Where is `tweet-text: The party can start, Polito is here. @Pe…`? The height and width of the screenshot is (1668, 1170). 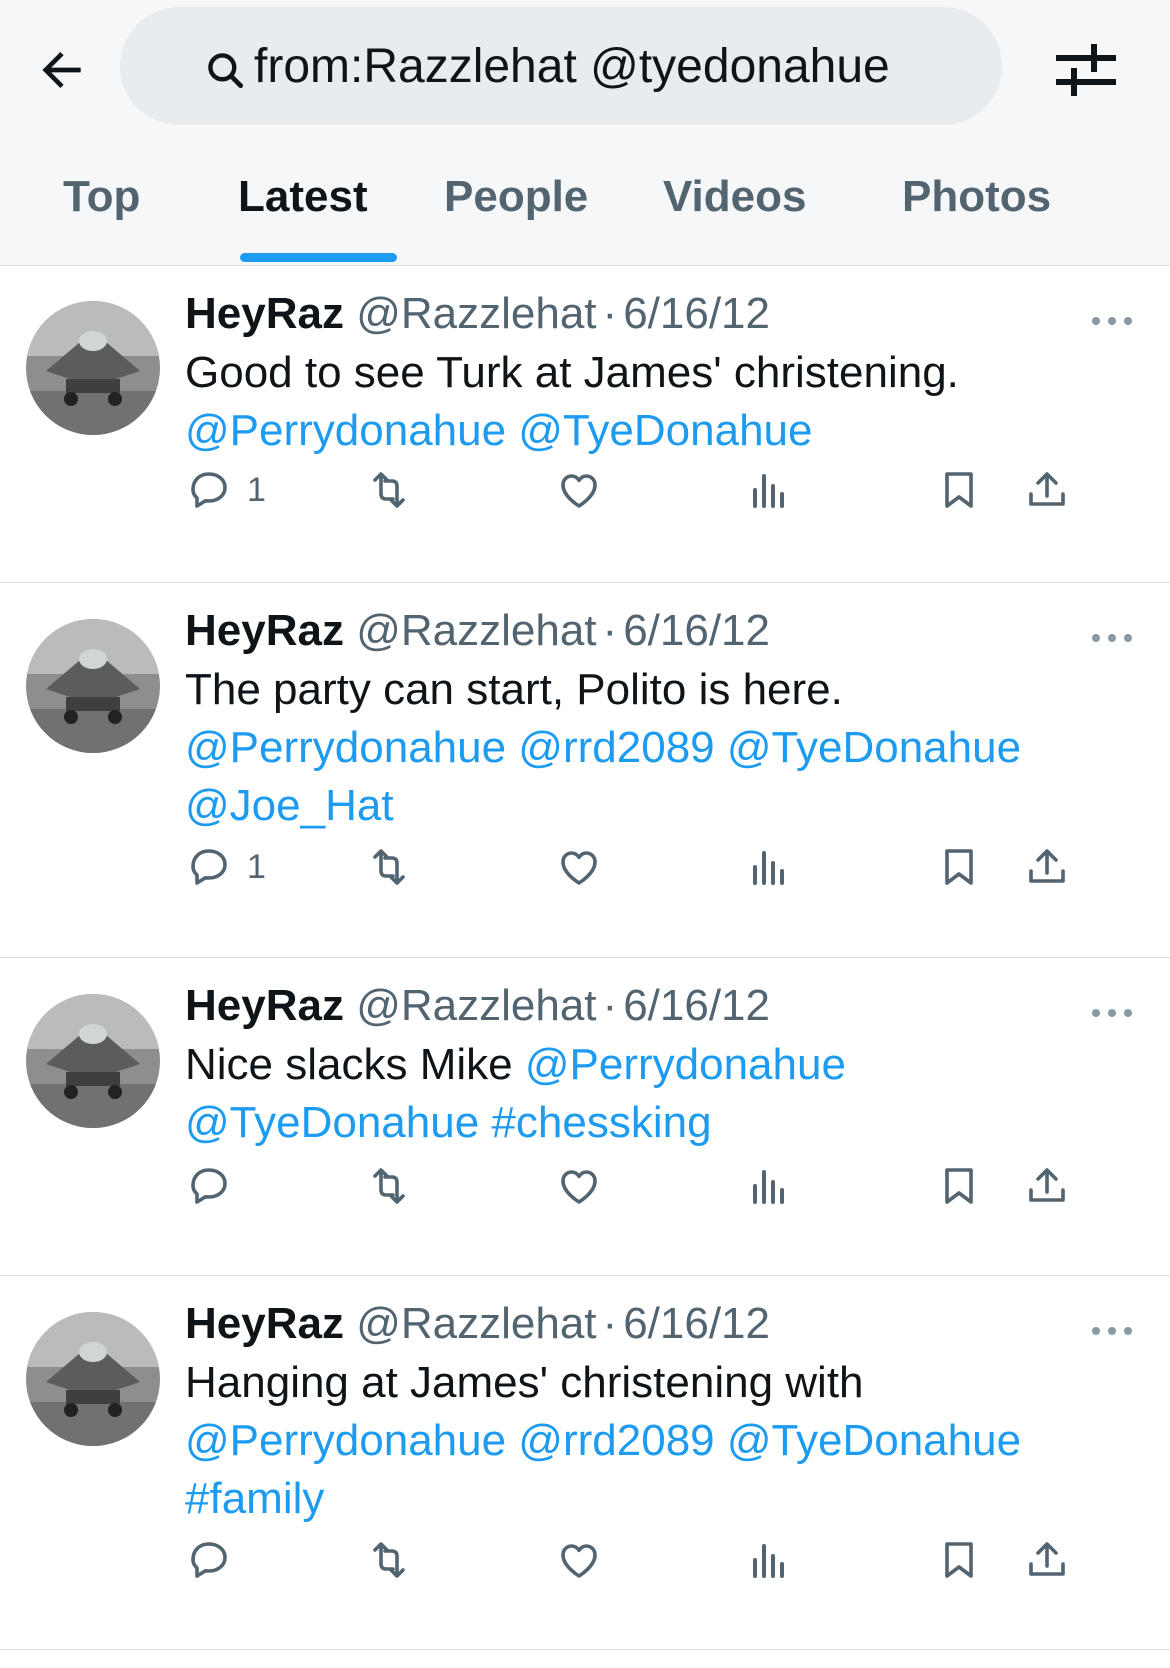 tweet-text: The party can start, Polito is here. @Pe… is located at coordinates (647, 748).